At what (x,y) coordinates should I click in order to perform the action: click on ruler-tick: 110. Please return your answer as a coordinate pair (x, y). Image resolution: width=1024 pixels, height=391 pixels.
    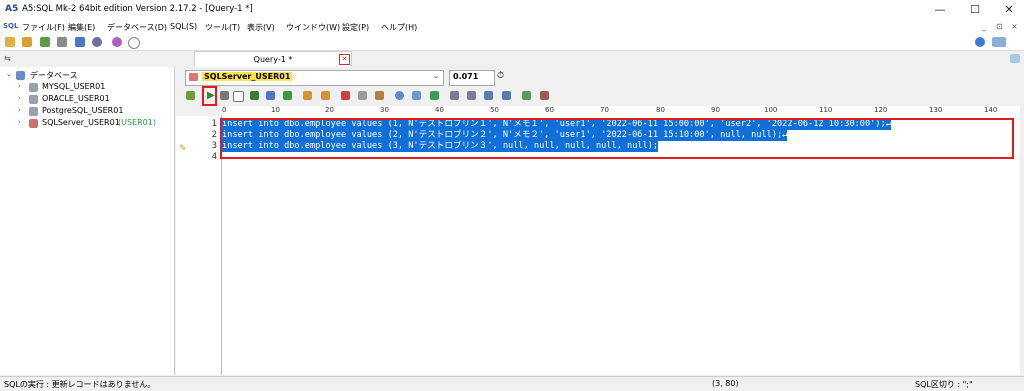
    Looking at the image, I should click on (826, 110).